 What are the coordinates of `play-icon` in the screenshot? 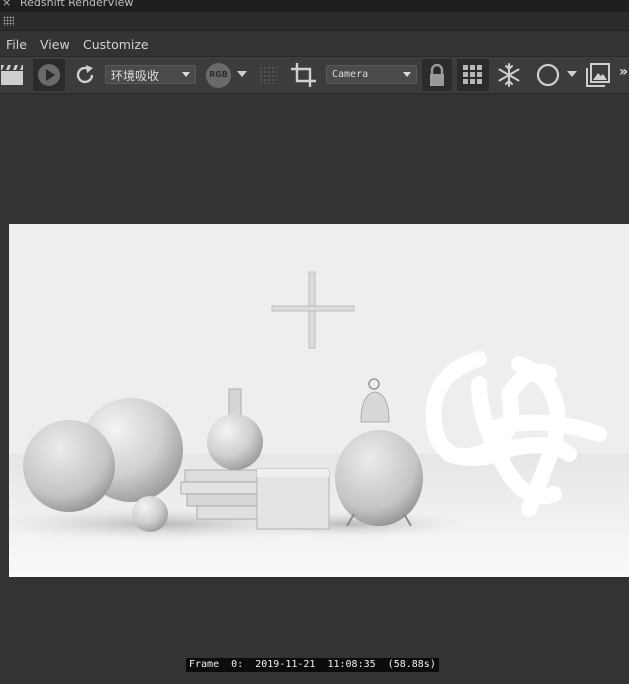 It's located at (49, 75).